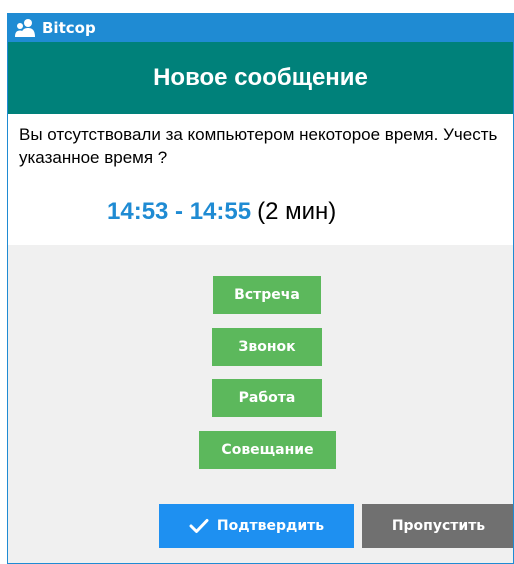  Describe the element at coordinates (25, 28) in the screenshot. I see `users-icon` at that location.